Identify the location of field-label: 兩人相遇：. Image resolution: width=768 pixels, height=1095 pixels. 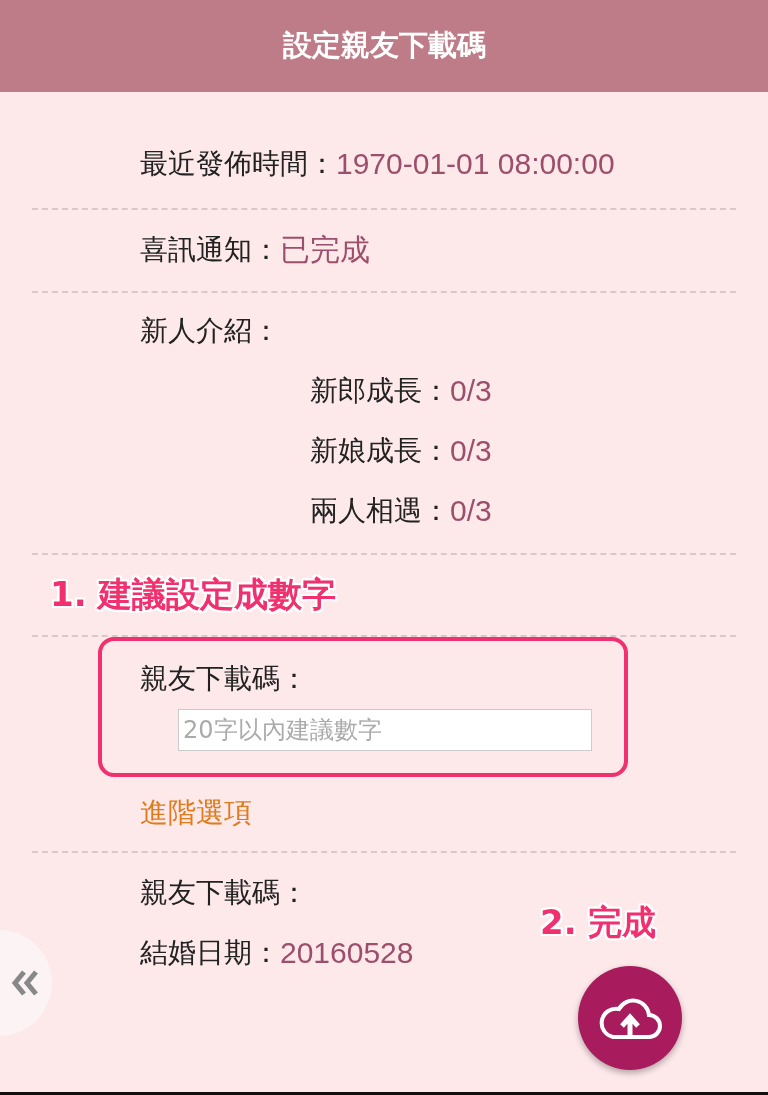
(380, 511).